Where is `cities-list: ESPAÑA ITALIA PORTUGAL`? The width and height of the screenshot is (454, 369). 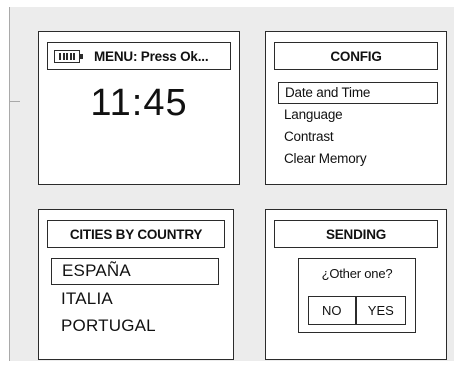
cities-list: ESPAÑA ITALIA PORTUGAL is located at coordinates (135, 298).